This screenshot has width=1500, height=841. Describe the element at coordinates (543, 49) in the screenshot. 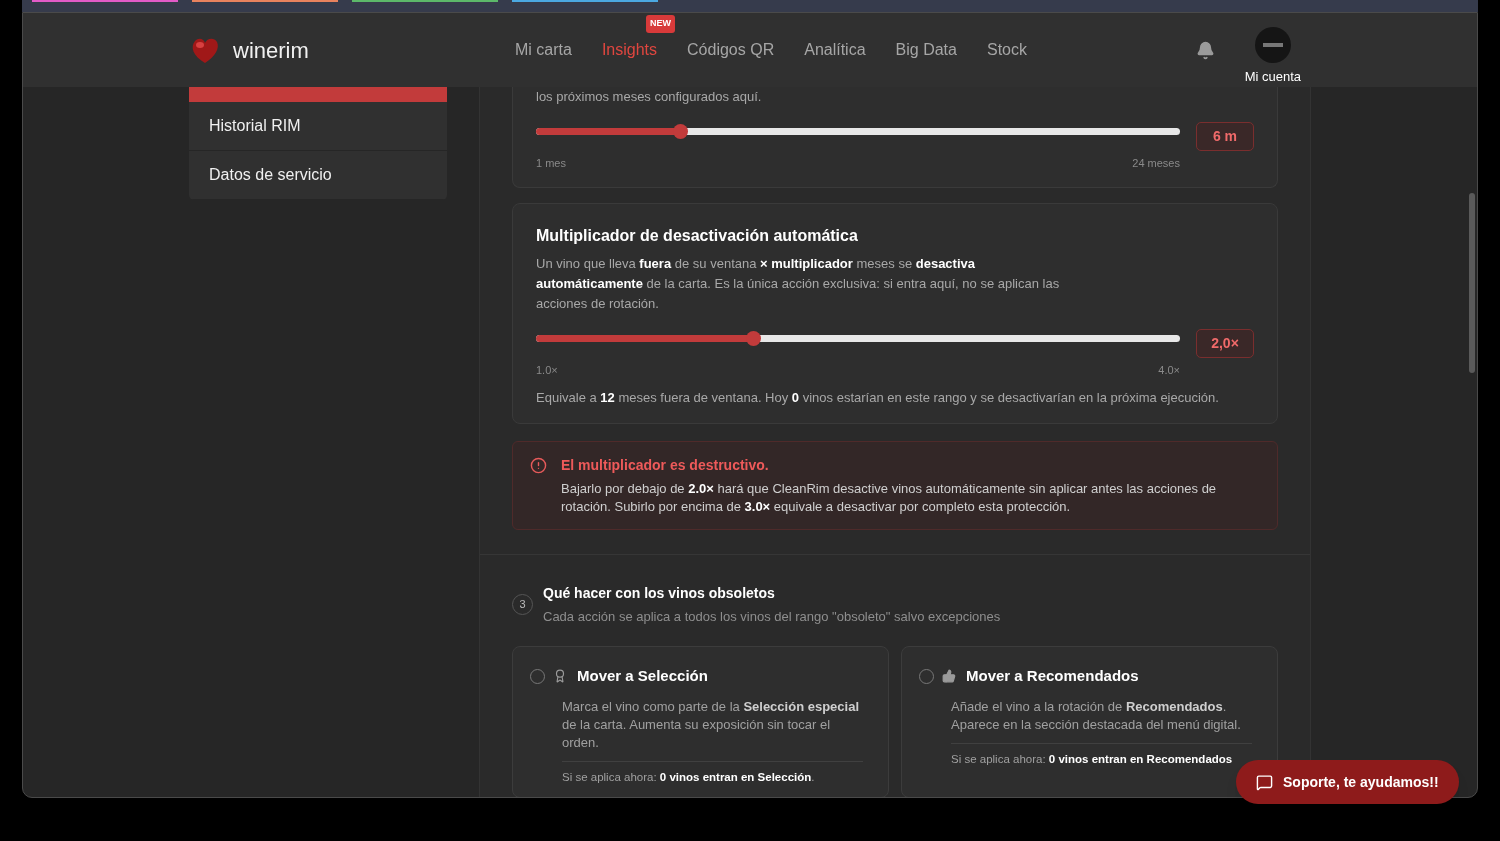

I see `nav-link: Mi carta` at that location.